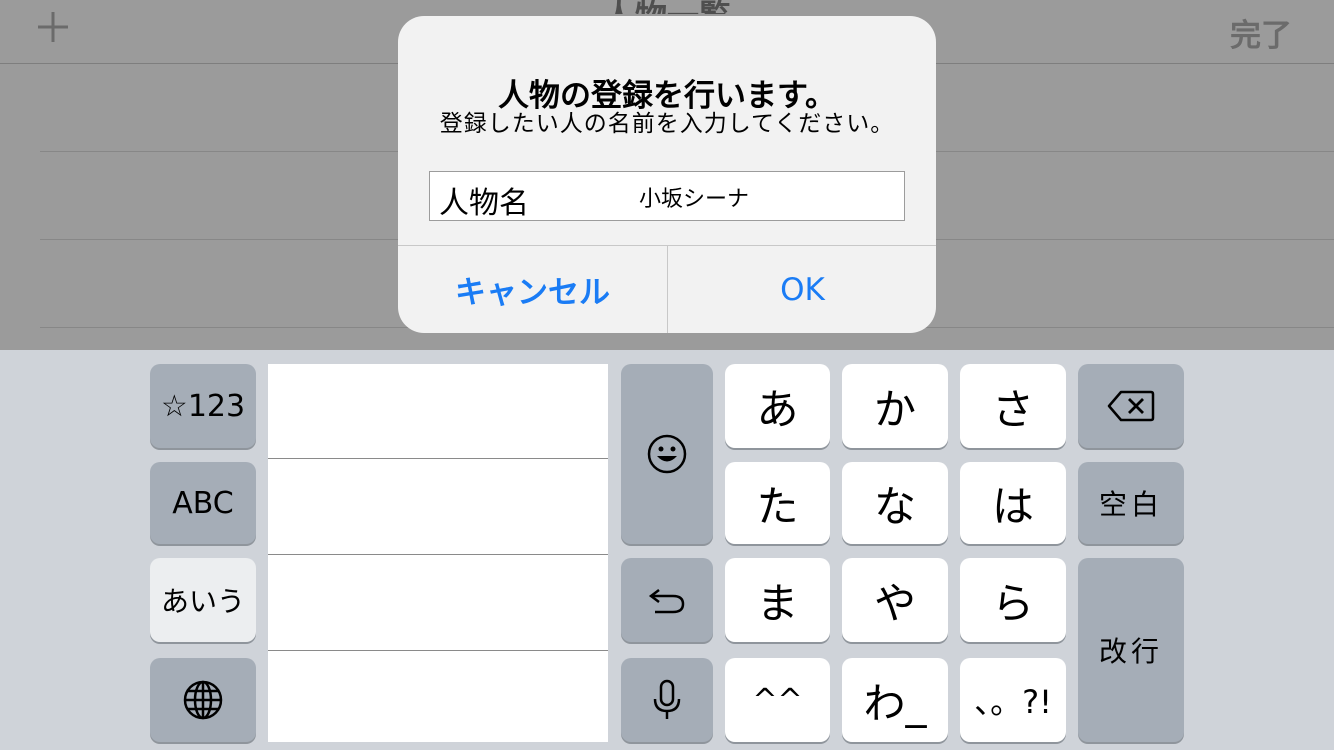 The width and height of the screenshot is (1334, 750). Describe the element at coordinates (667, 124) in the screenshot. I see `alert-message: 登録したい人の名前を入力してください。` at that location.